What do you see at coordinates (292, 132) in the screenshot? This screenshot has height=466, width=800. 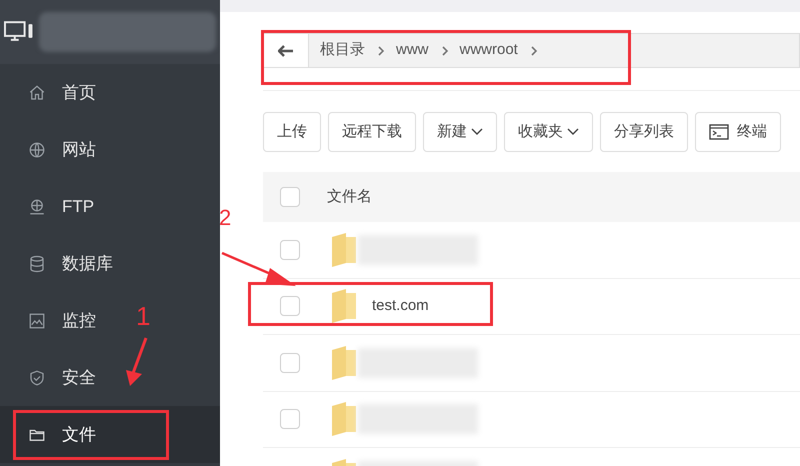 I see `toolbar-button: 上传` at bounding box center [292, 132].